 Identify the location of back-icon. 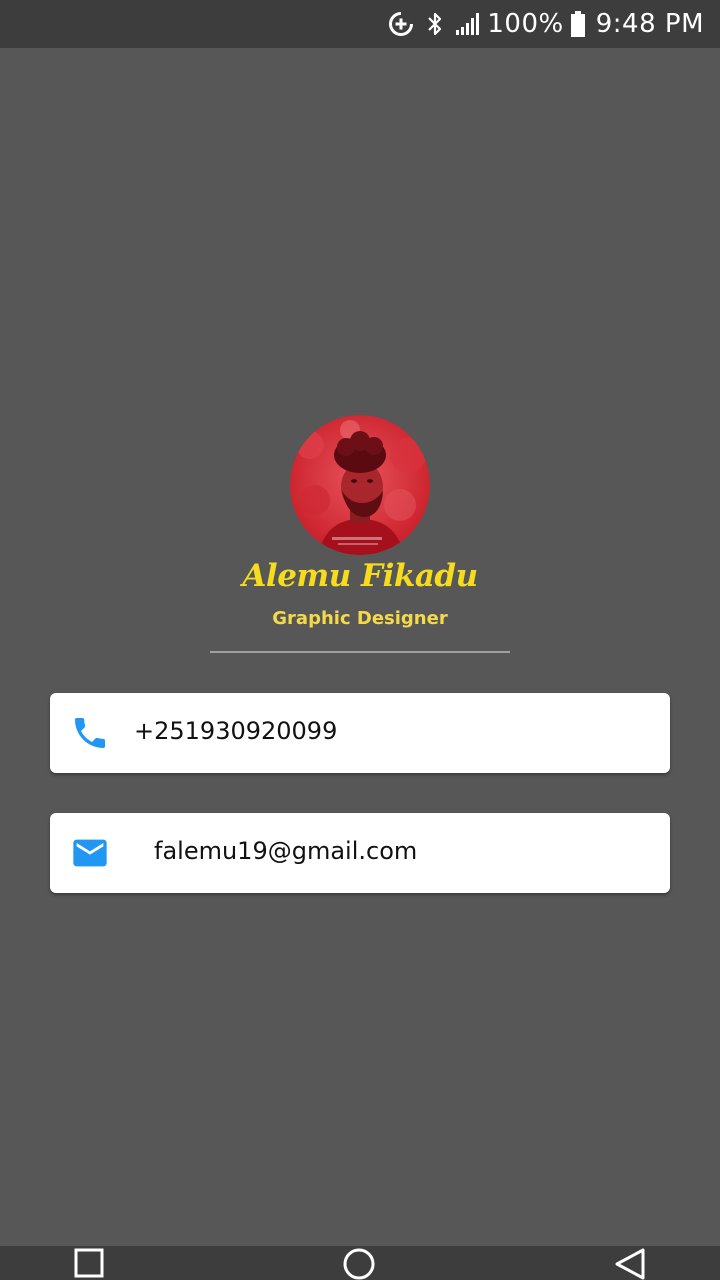
(630, 1263).